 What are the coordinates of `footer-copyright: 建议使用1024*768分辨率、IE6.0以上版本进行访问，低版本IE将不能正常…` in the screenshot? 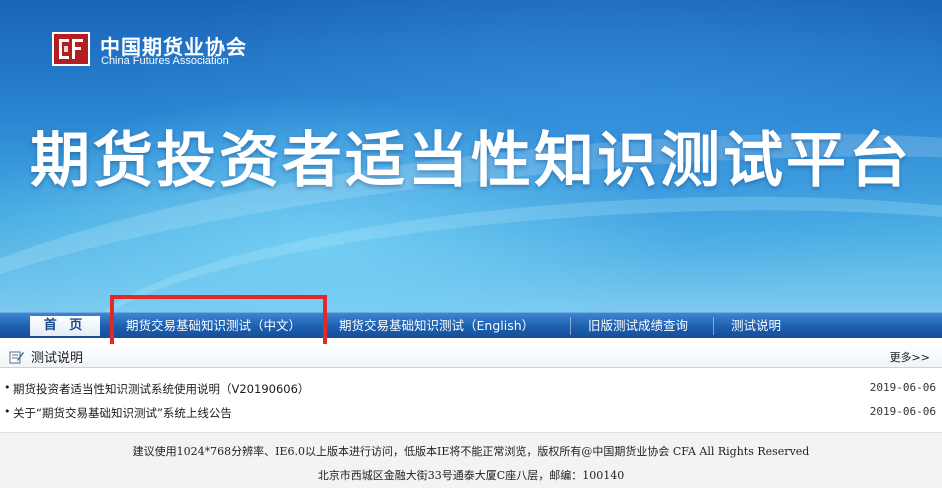 It's located at (471, 451).